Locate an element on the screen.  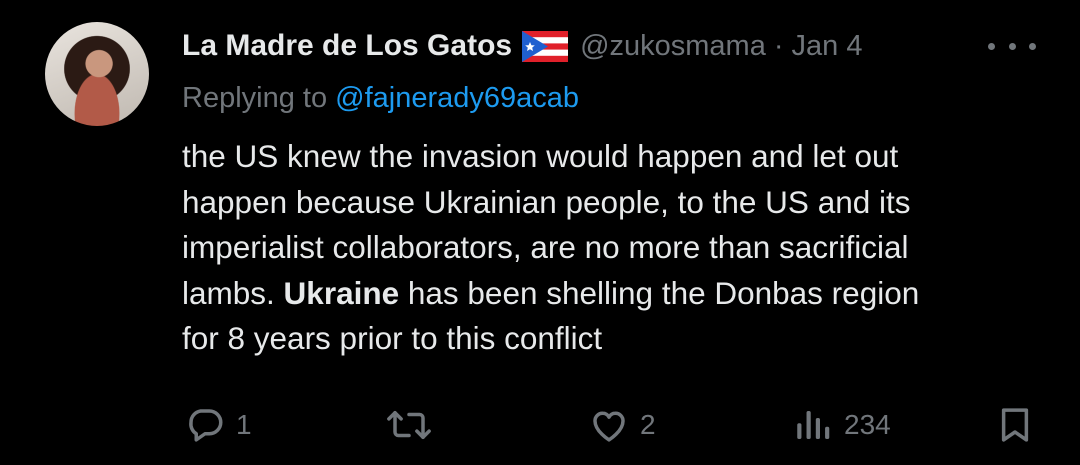
replying-prefix: Replying to is located at coordinates (255, 98).